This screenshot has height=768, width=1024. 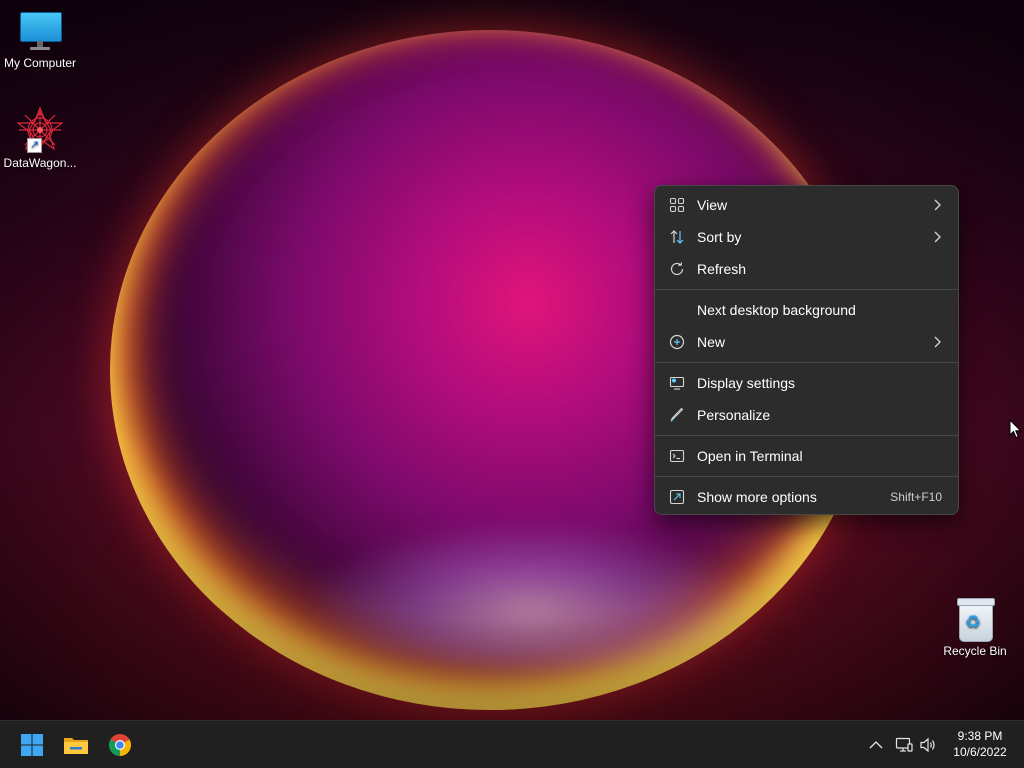 I want to click on clock-time: 9:38 PM, so click(x=980, y=736).